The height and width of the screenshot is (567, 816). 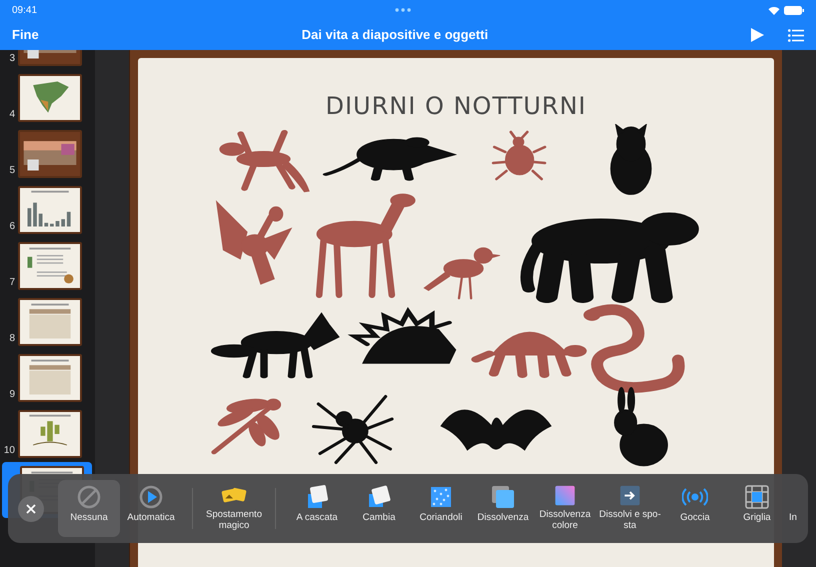 I want to click on document-title: Dai vita a diapositive e oggetti, so click(x=395, y=35).